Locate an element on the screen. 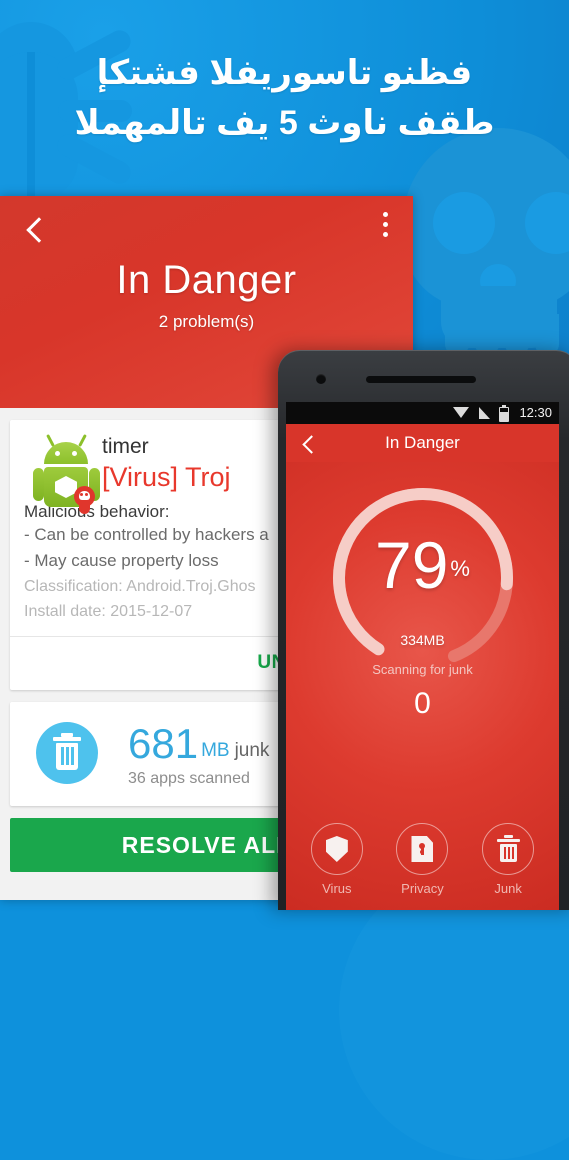 The height and width of the screenshot is (1160, 569). action-label: Junk is located at coordinates (508, 888).